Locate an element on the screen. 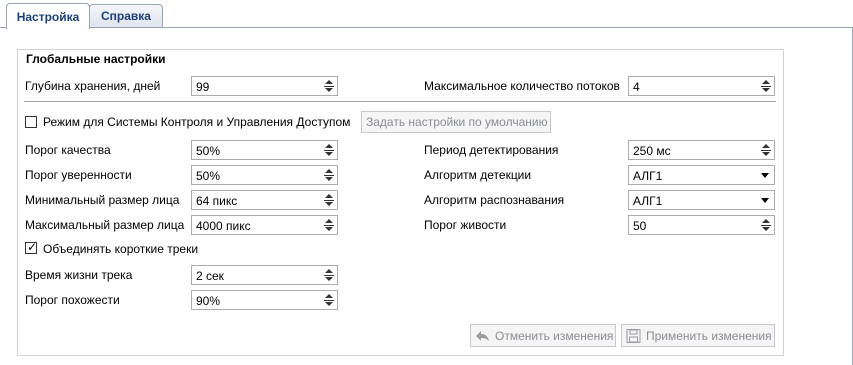 This screenshot has width=853, height=365. track-lifetime-stepper is located at coordinates (329, 275).